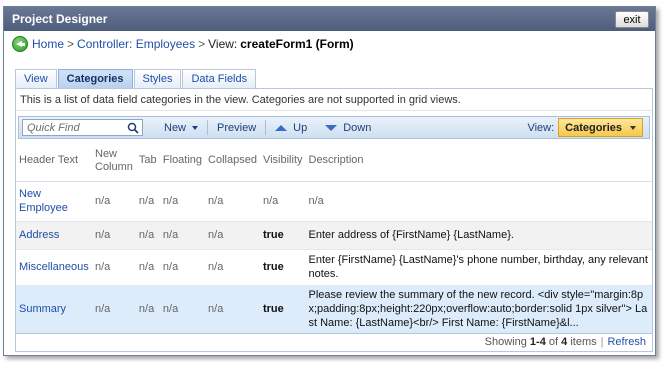 The width and height of the screenshot is (670, 366). Describe the element at coordinates (583, 341) in the screenshot. I see `pager-items-word: items` at that location.